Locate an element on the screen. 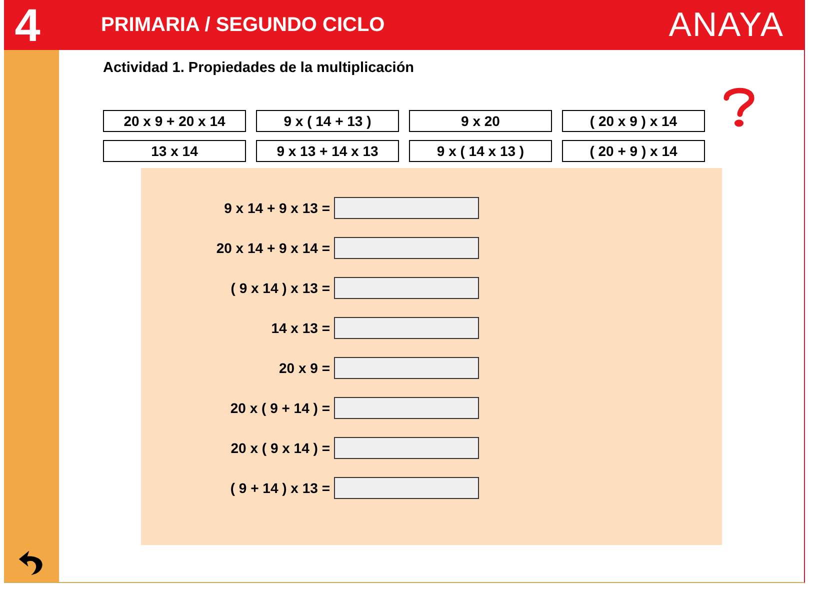 This screenshot has width=817, height=597. expression-tile: 9 x 20 is located at coordinates (480, 121).